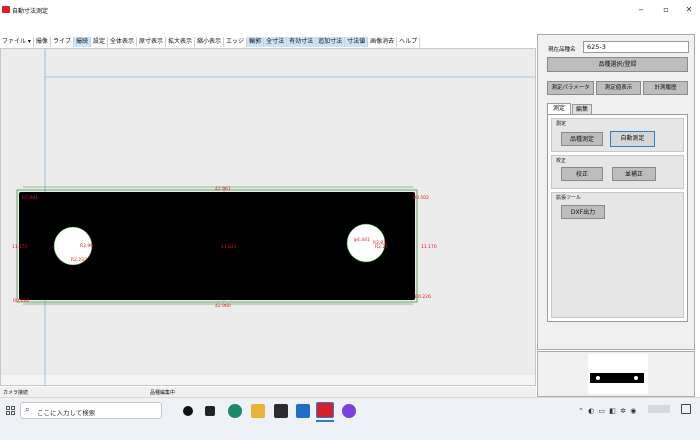  I want to click on dim-left-hole-upper: R2.96, so click(86, 246).